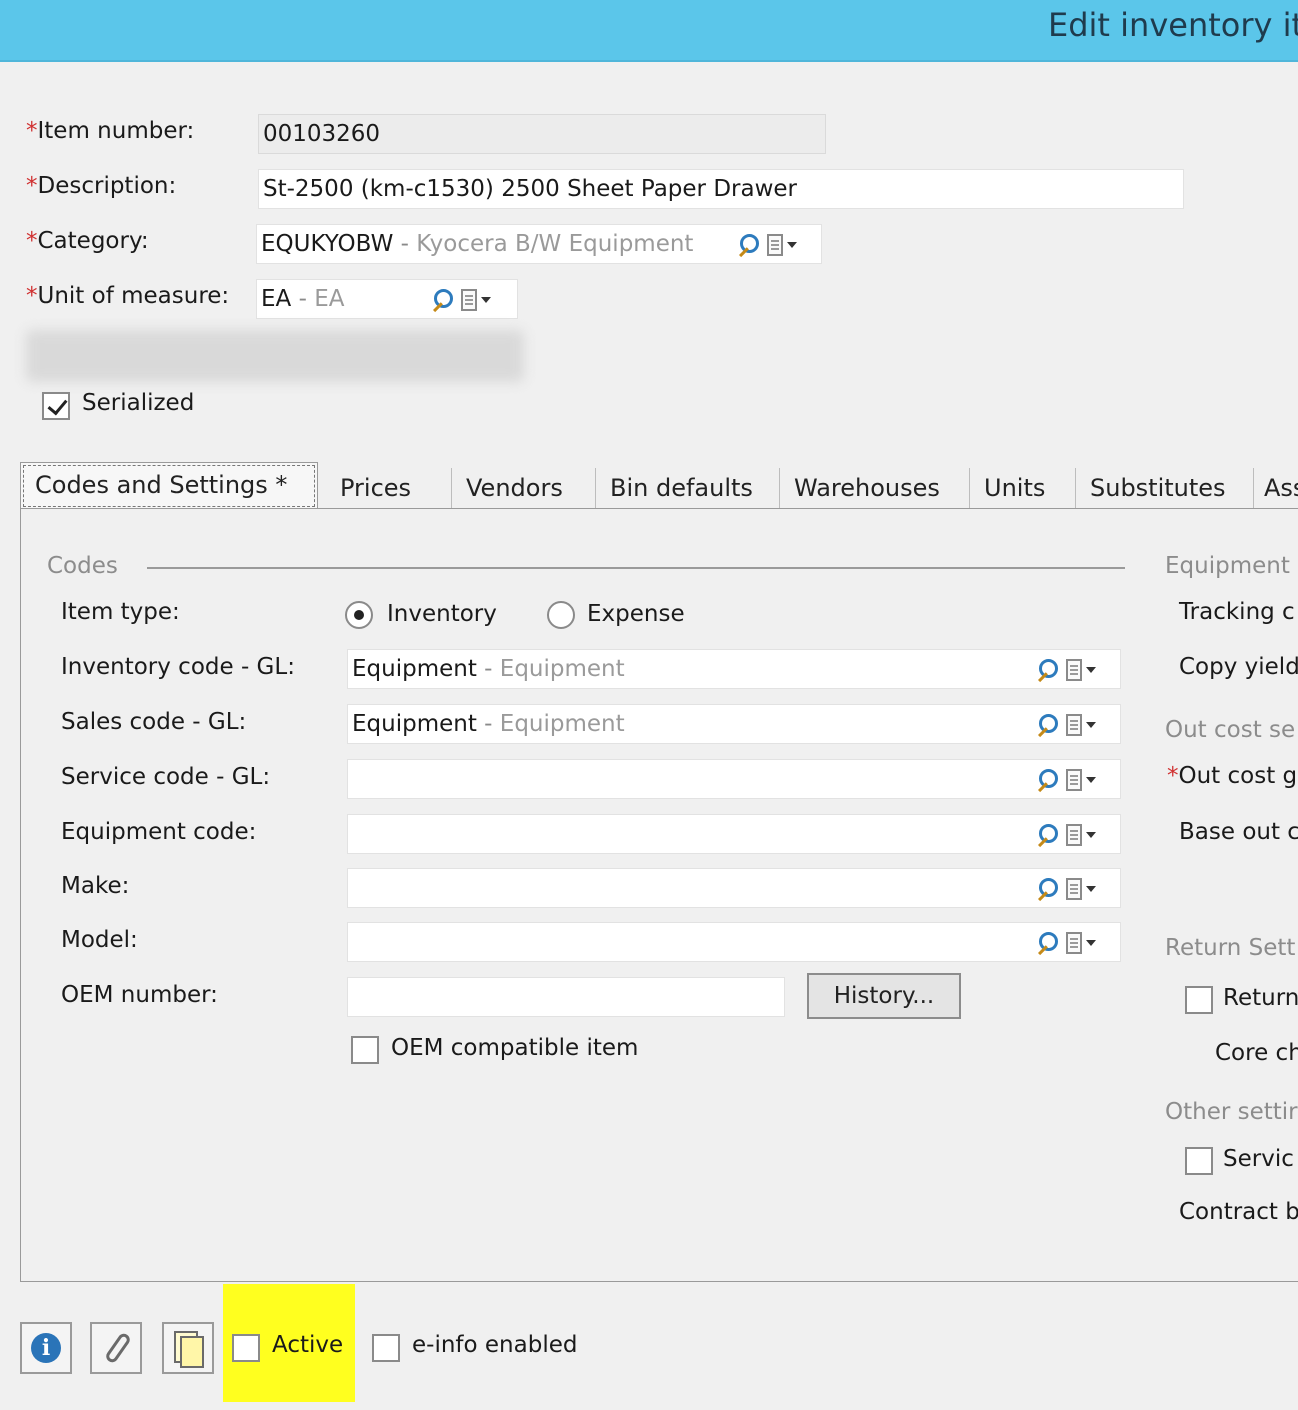  What do you see at coordinates (1238, 667) in the screenshot?
I see `copy-yield-label: Copy yield` at bounding box center [1238, 667].